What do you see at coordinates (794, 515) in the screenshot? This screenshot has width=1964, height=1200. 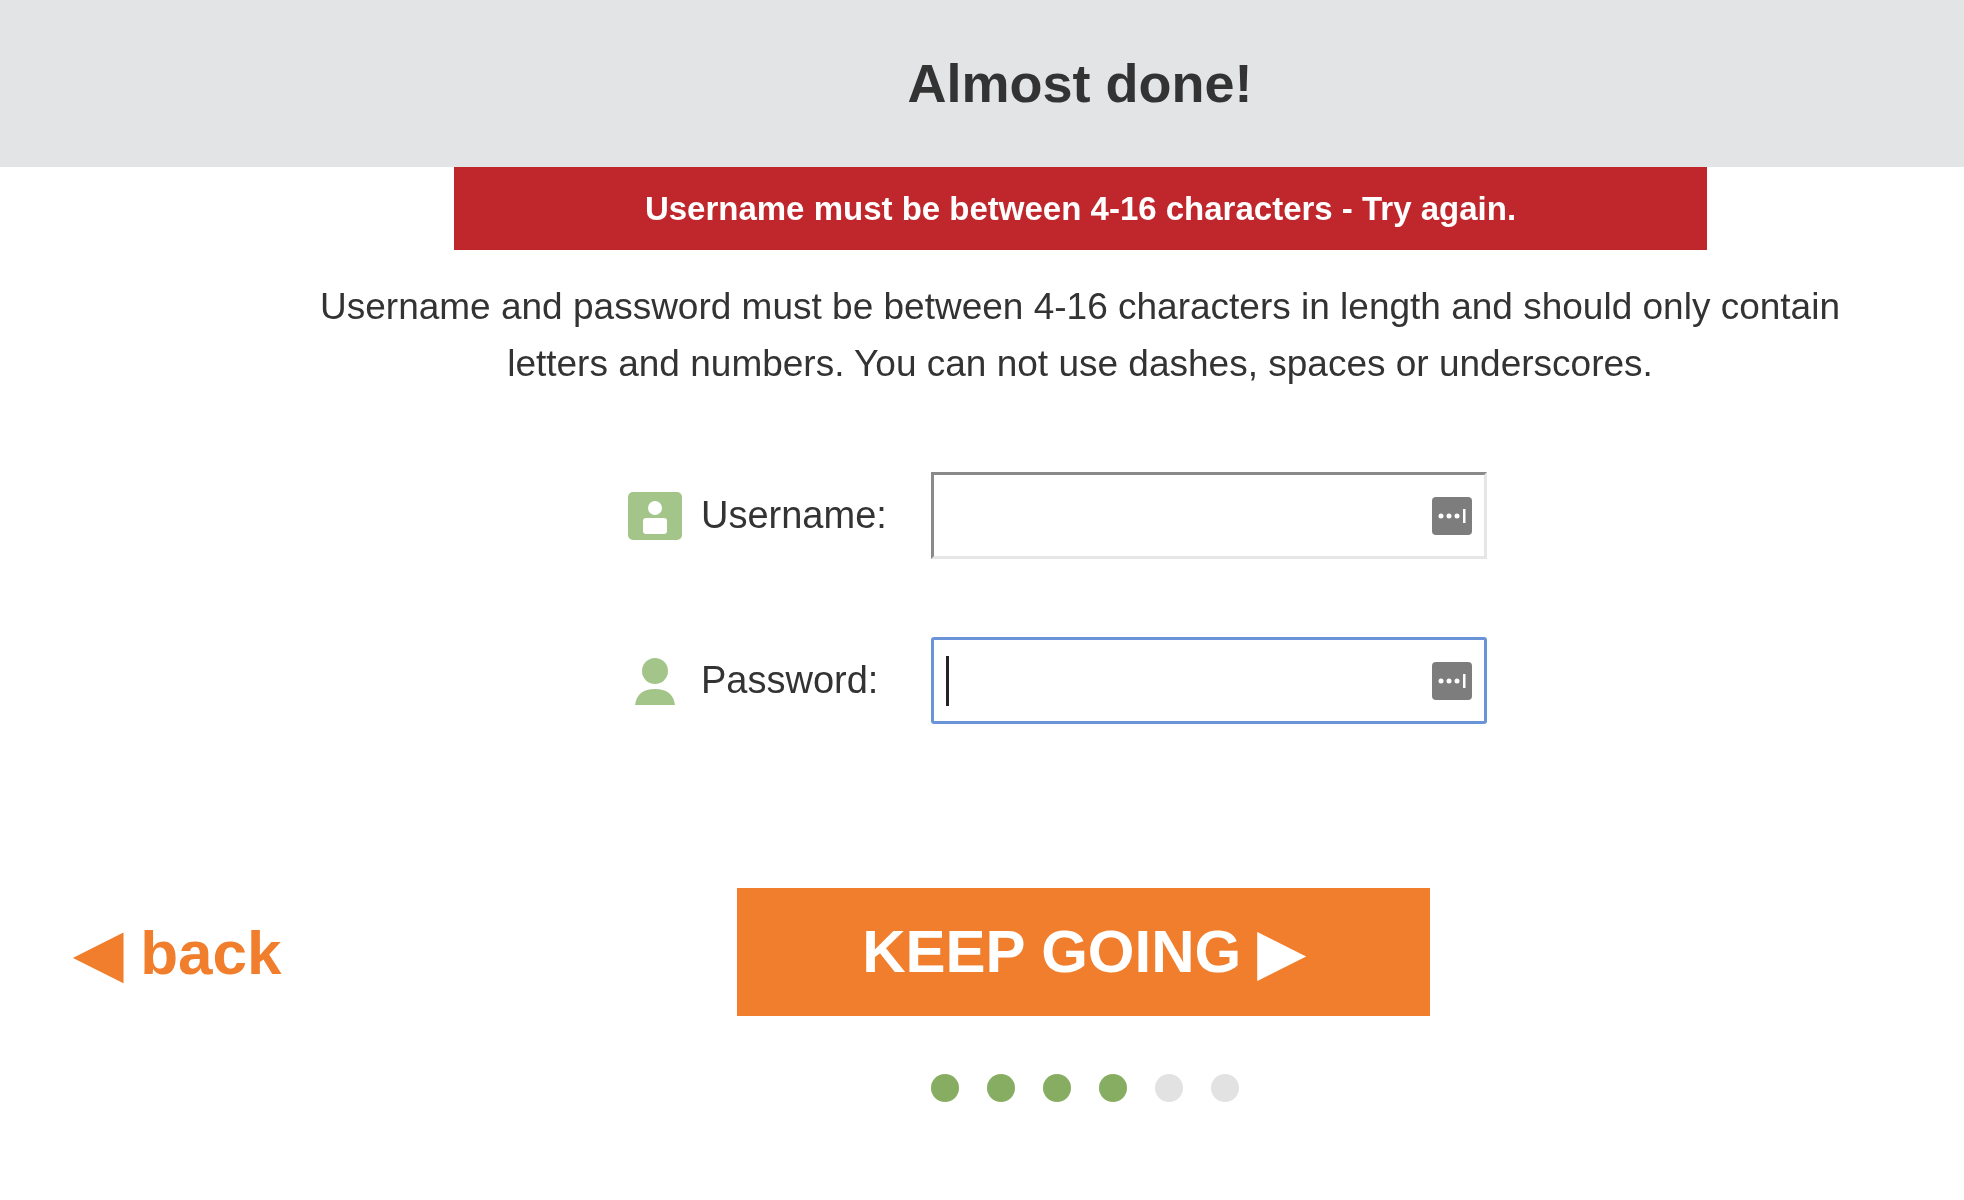 I see `field-label: Username:` at bounding box center [794, 515].